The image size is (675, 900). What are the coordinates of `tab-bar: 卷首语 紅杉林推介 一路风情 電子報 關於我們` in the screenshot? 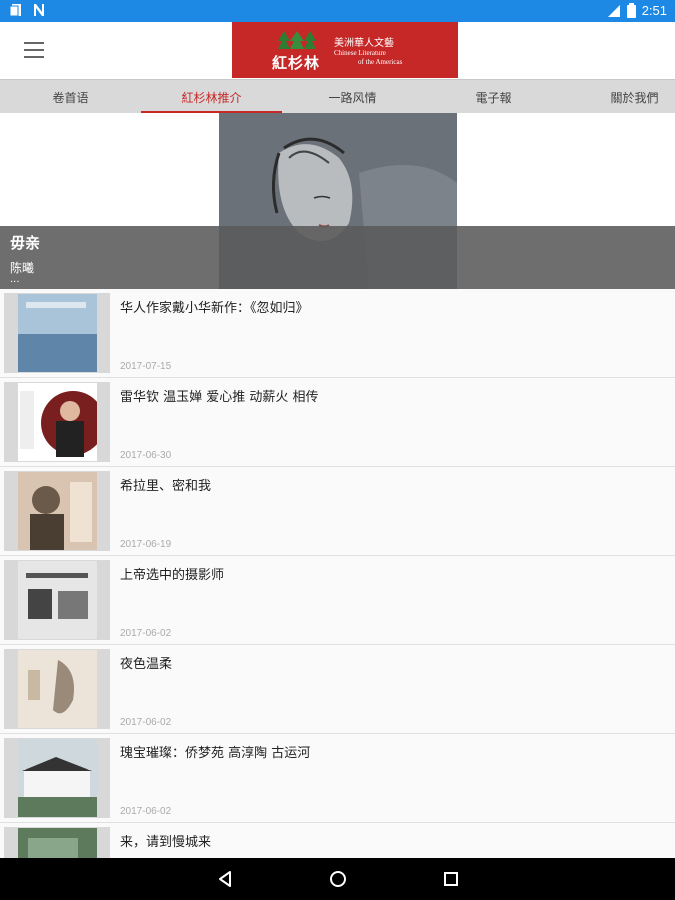 It's located at (337, 96).